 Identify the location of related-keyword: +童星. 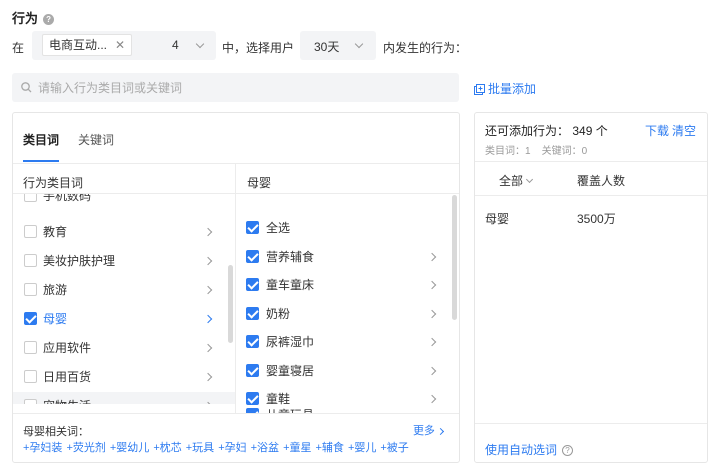
(297, 448).